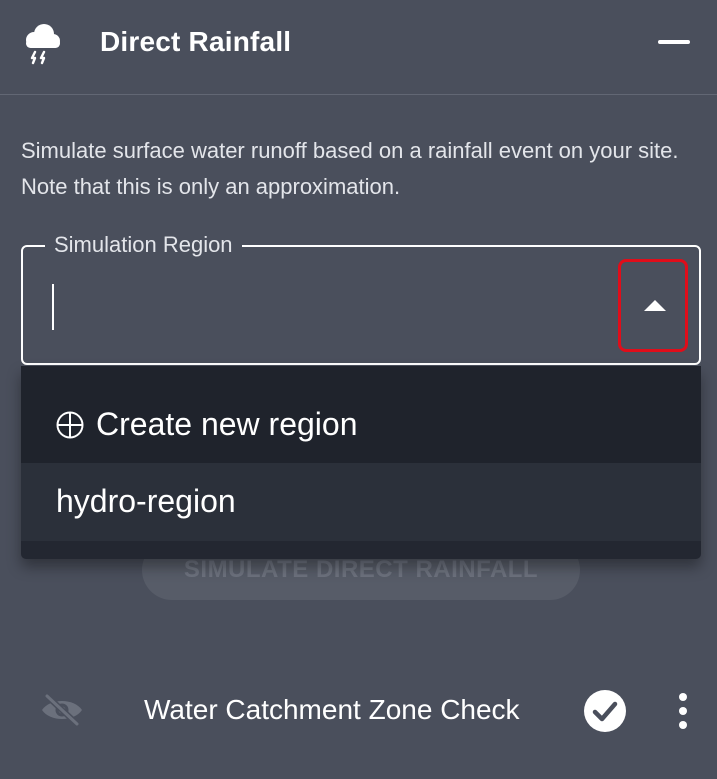  I want to click on menu-option-create-new-region: Create new region, so click(361, 414).